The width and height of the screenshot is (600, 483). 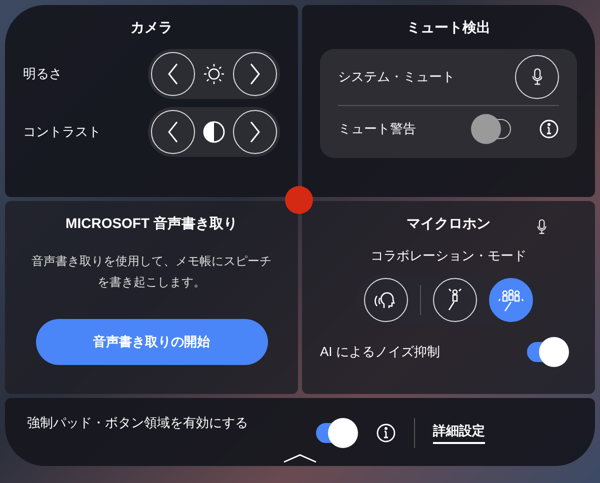 I want to click on setting-label: コントラスト, so click(x=62, y=132).